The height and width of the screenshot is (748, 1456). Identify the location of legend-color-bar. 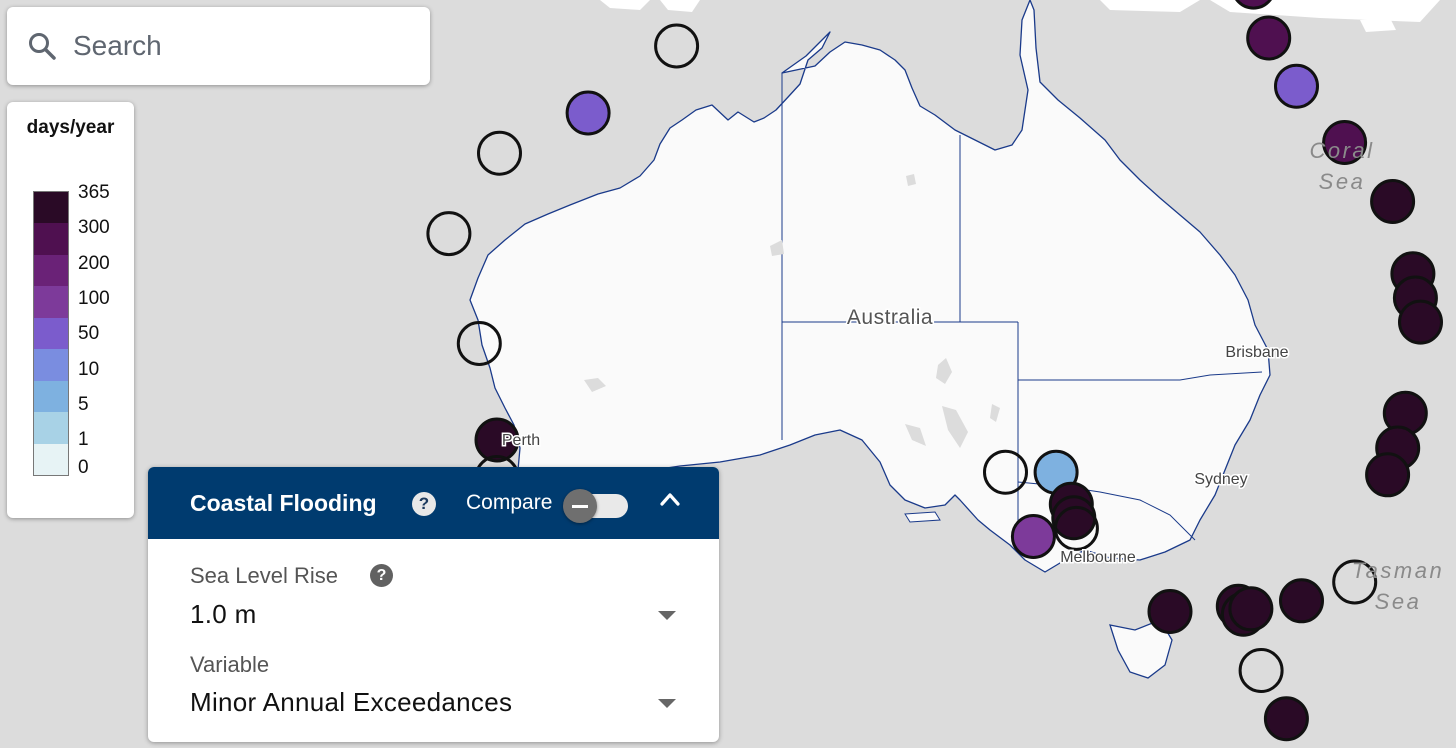
(51, 333).